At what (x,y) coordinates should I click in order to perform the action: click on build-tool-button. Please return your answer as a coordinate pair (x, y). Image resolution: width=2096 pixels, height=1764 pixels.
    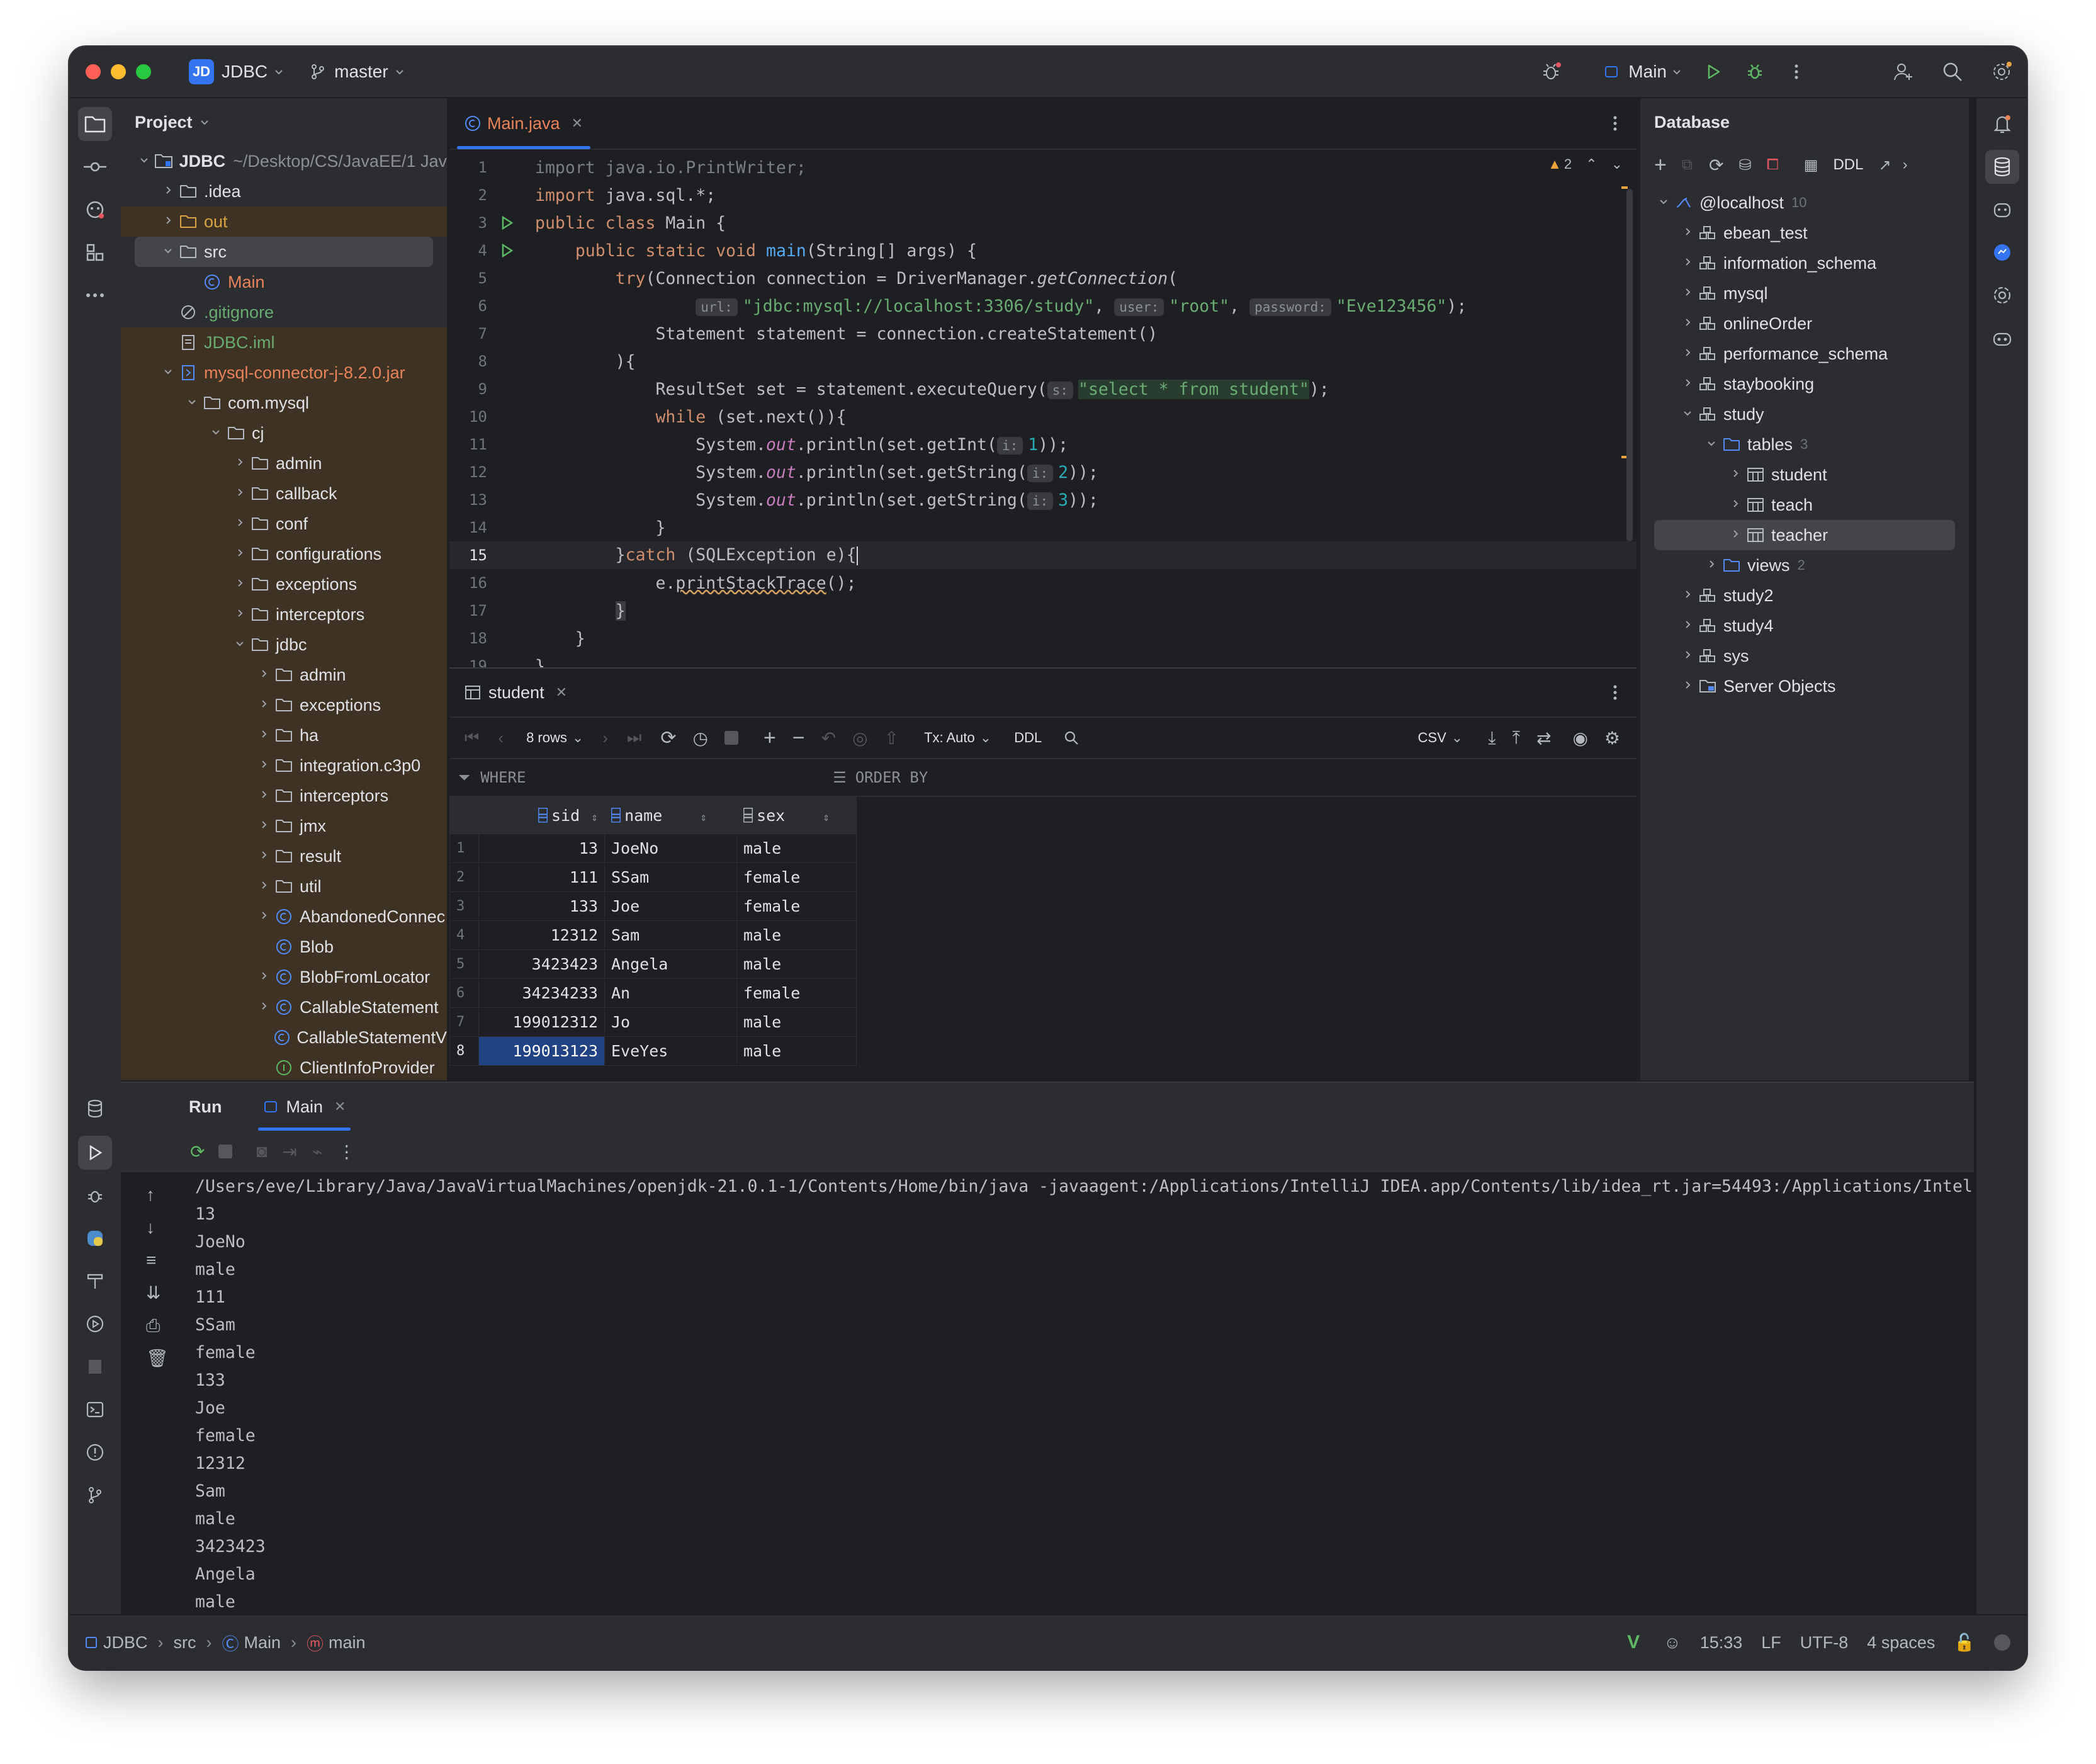
    Looking at the image, I should click on (95, 1281).